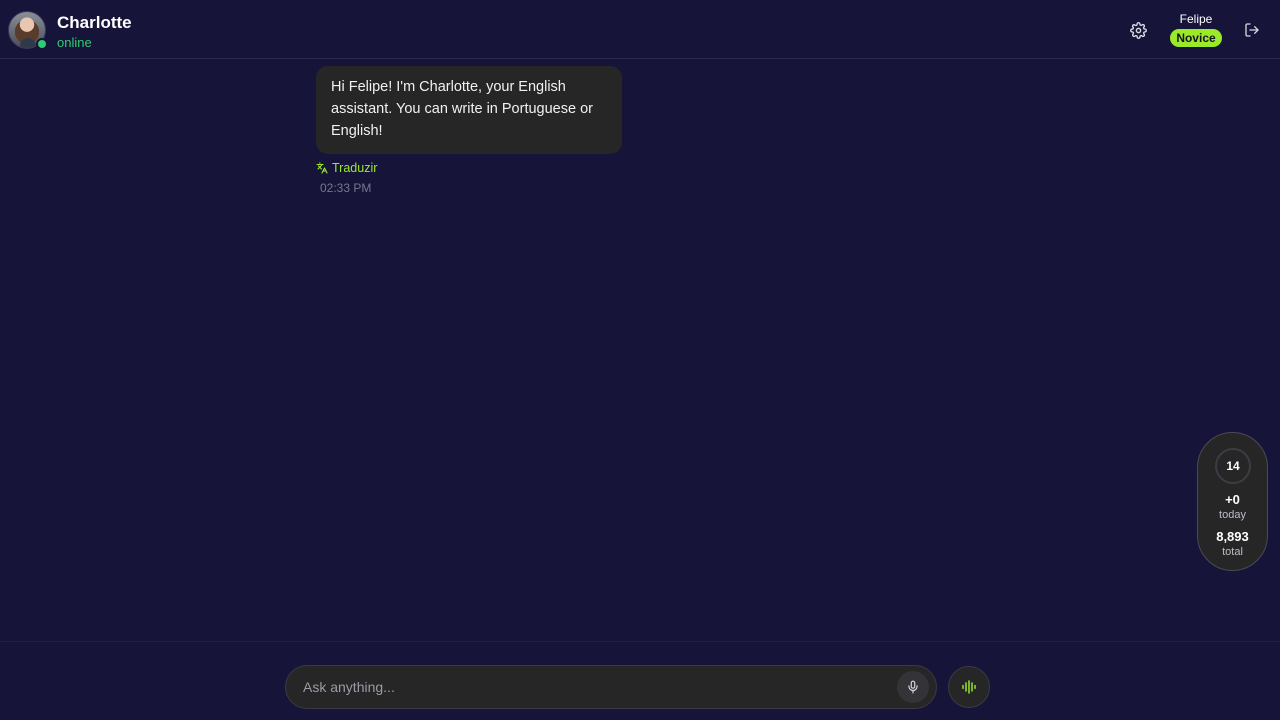 The image size is (1280, 720). What do you see at coordinates (42, 44) in the screenshot?
I see `online-status-dot` at bounding box center [42, 44].